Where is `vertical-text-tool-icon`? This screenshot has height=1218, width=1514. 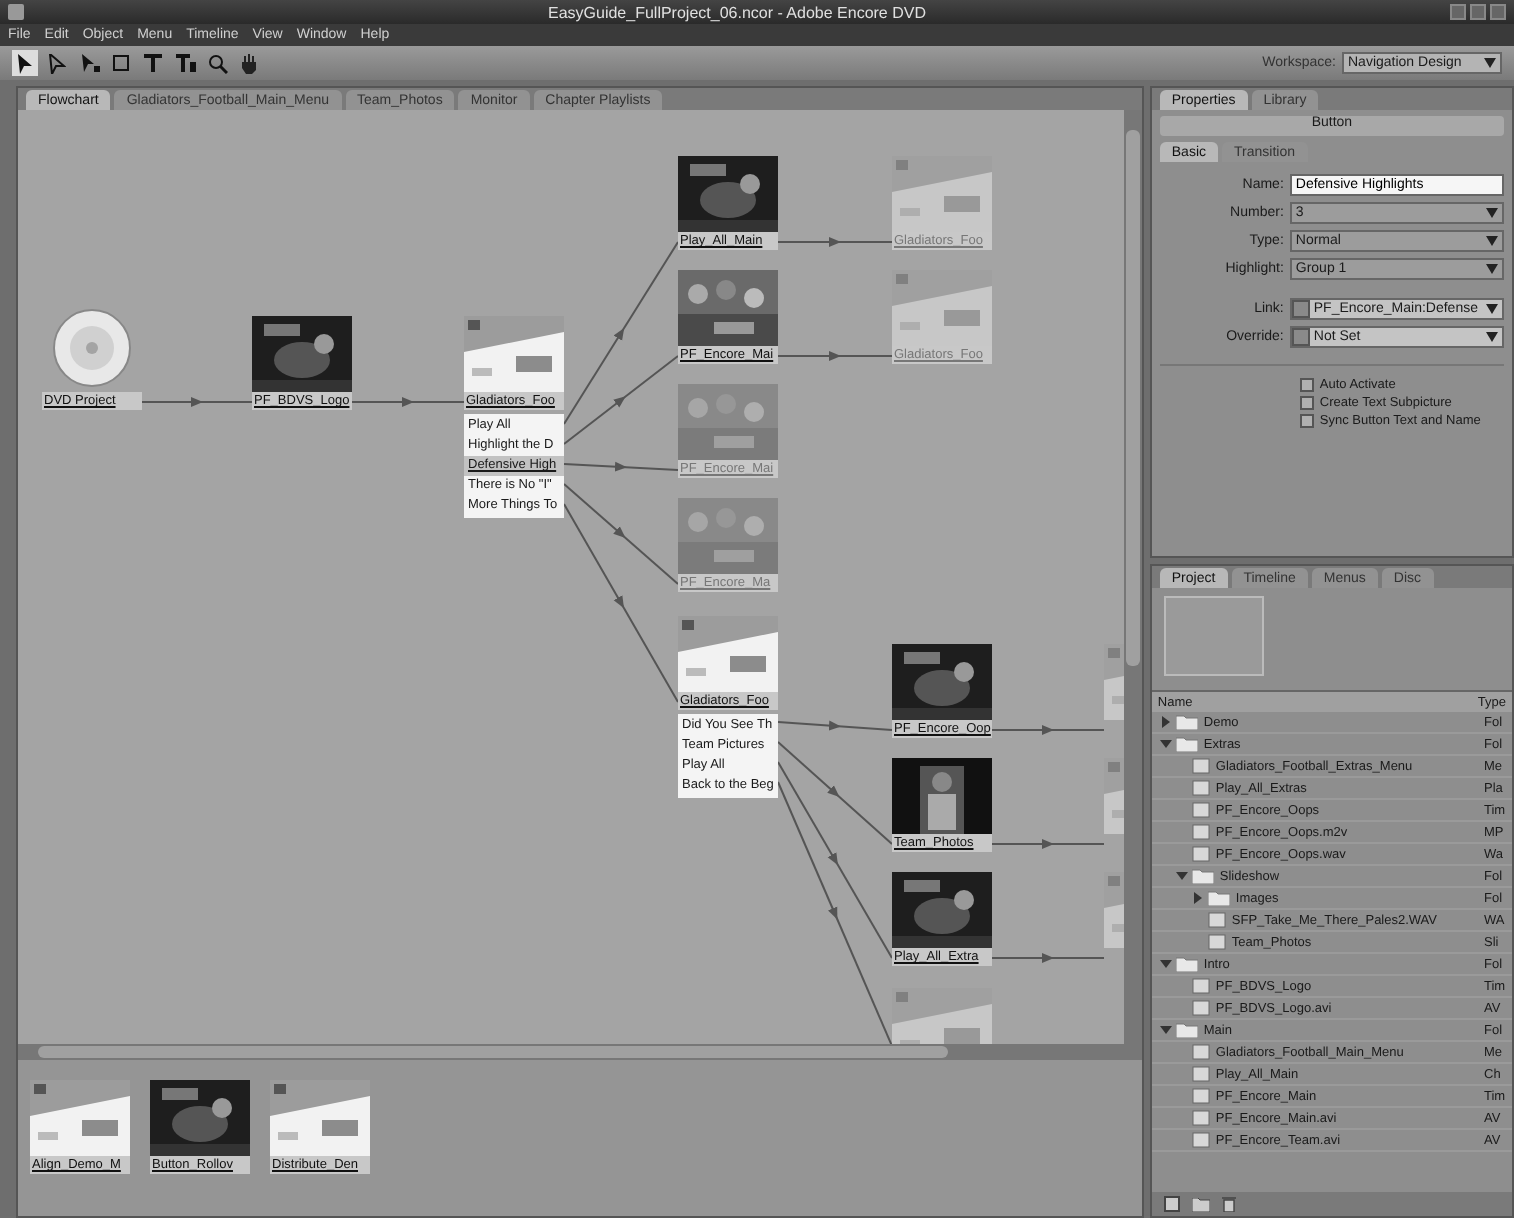
vertical-text-tool-icon is located at coordinates (185, 63).